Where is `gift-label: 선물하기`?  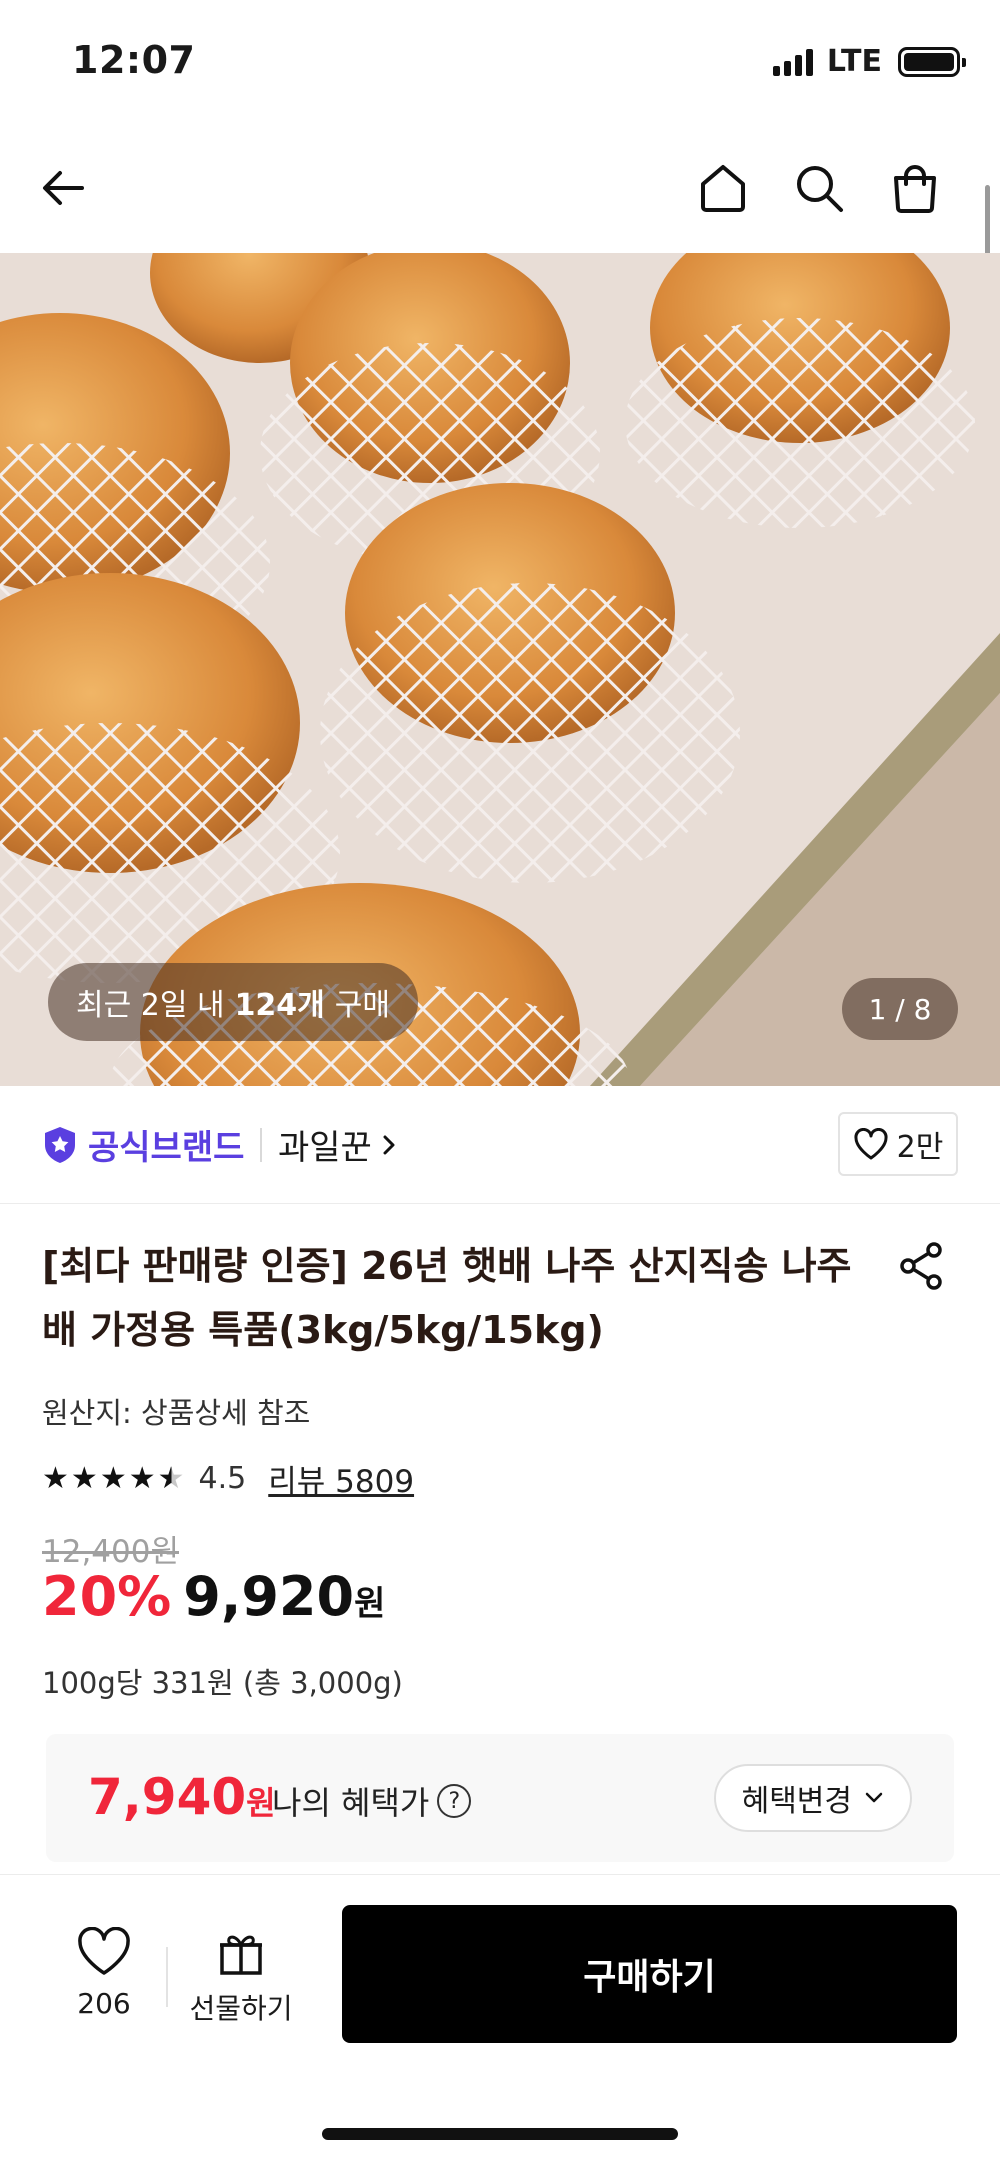 gift-label: 선물하기 is located at coordinates (241, 2008).